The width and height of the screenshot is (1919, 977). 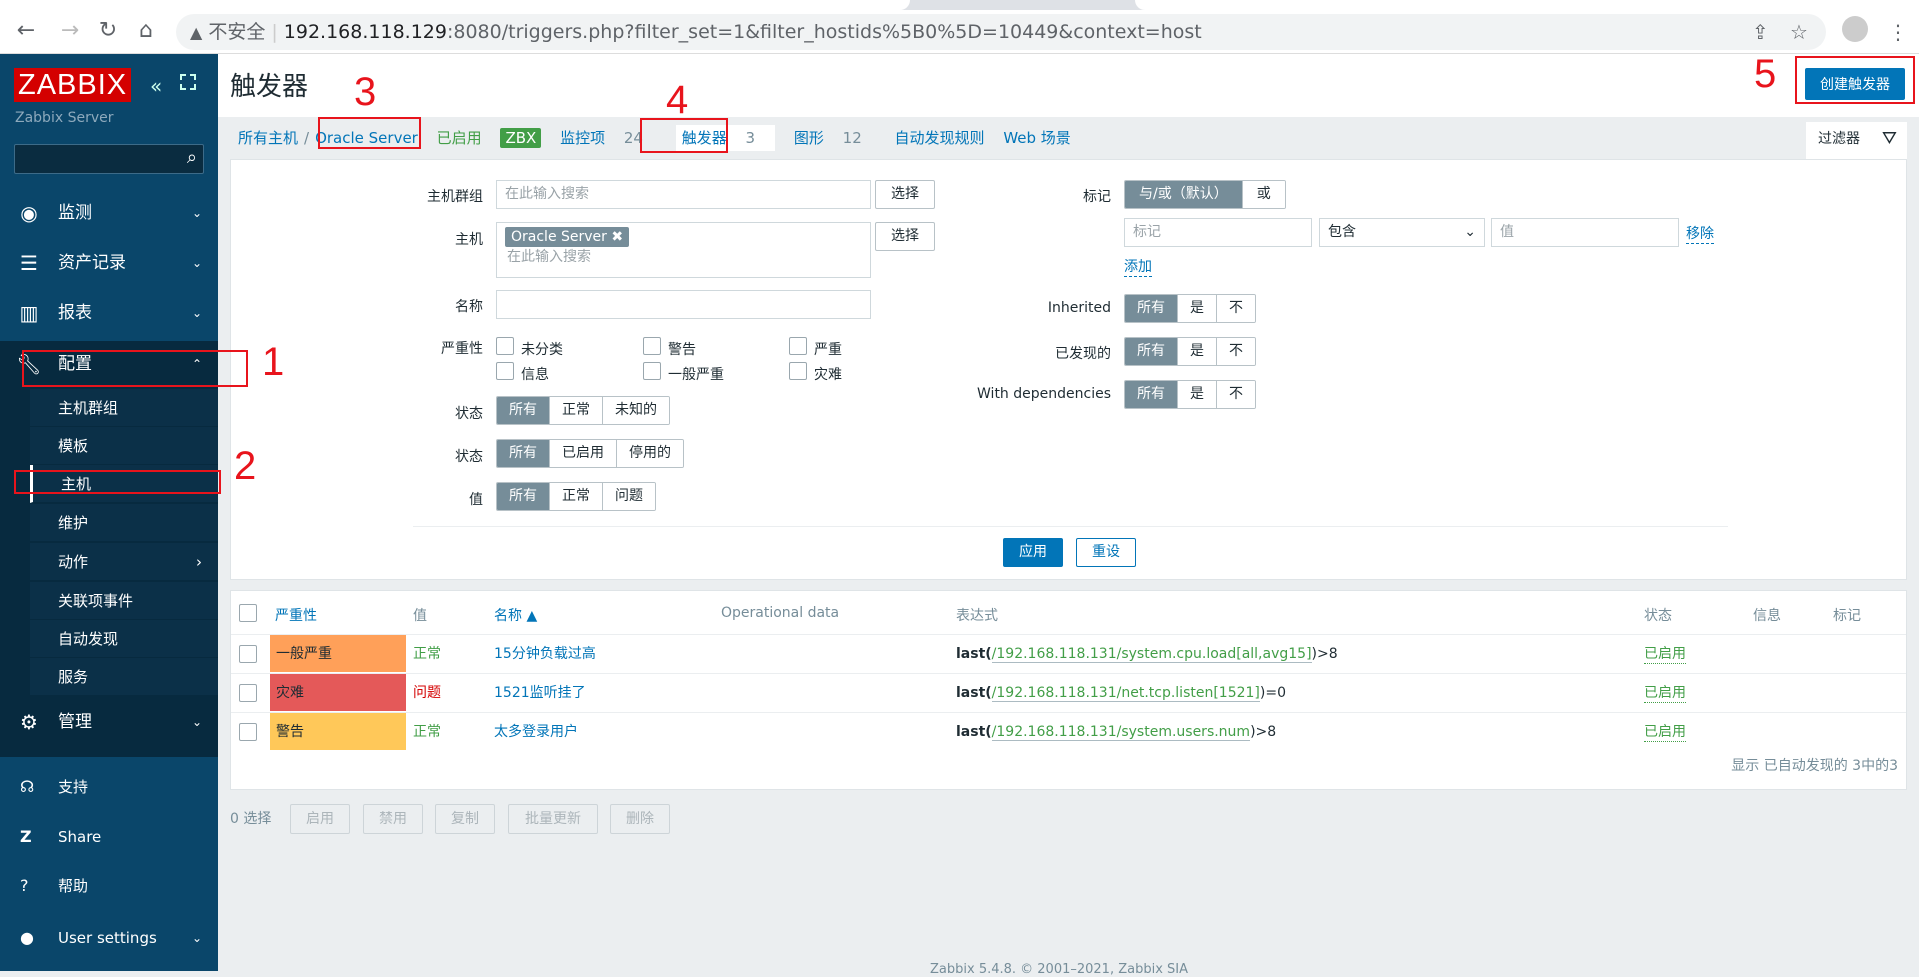 What do you see at coordinates (109, 159) in the screenshot?
I see `sidebar-search-input: ⌕` at bounding box center [109, 159].